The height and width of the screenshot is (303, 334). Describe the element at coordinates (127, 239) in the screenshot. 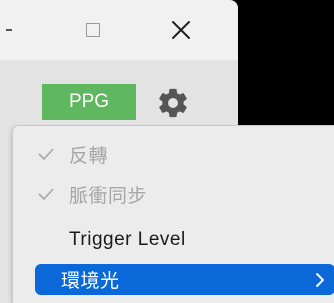

I see `menu-item-label: Trigger Level` at that location.